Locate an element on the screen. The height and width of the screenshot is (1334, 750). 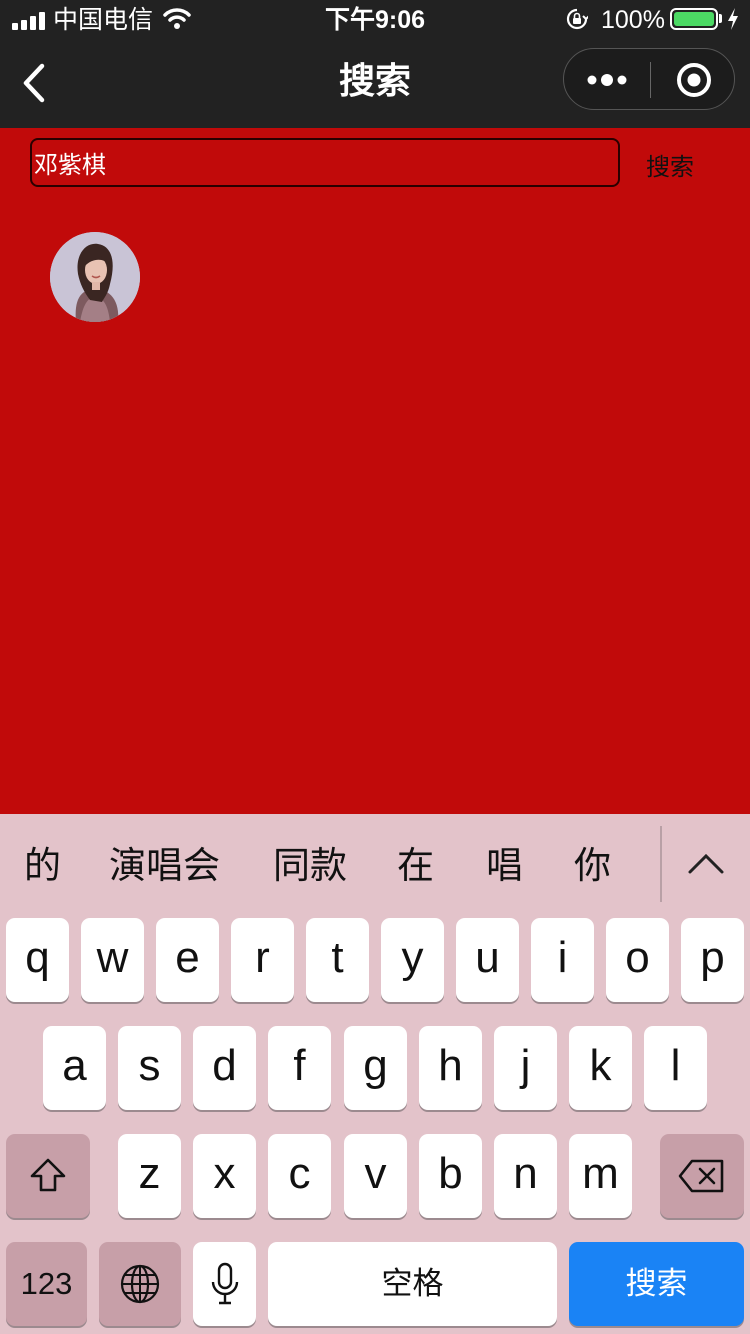
delete-key is located at coordinates (702, 1176).